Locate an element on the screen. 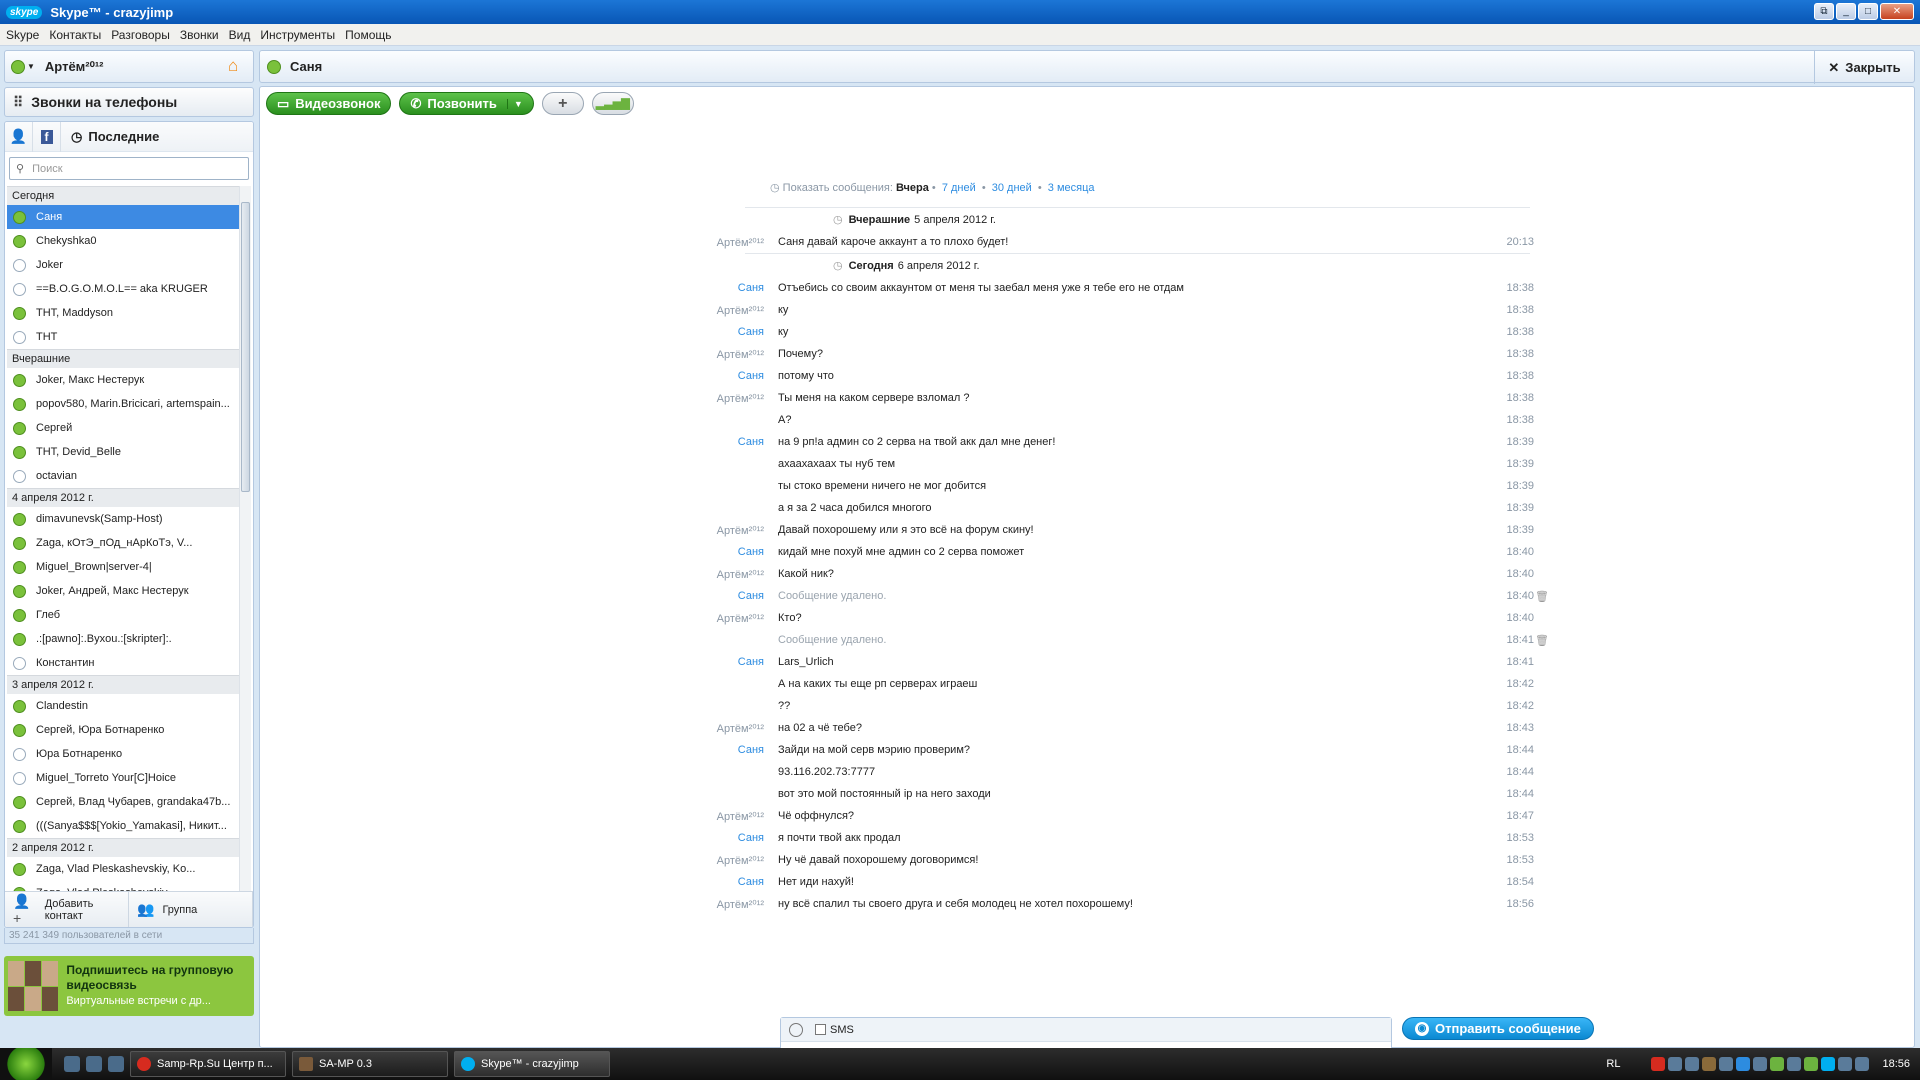 The width and height of the screenshot is (1920, 1080). history-7-days-link: 7 дней is located at coordinates (959, 188).